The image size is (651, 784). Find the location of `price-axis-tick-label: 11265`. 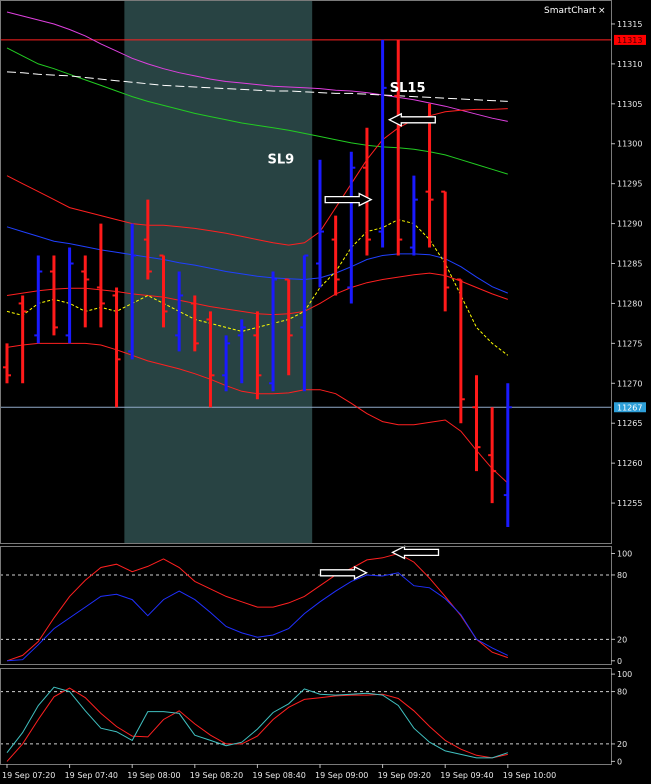

price-axis-tick-label: 11265 is located at coordinates (629, 423).